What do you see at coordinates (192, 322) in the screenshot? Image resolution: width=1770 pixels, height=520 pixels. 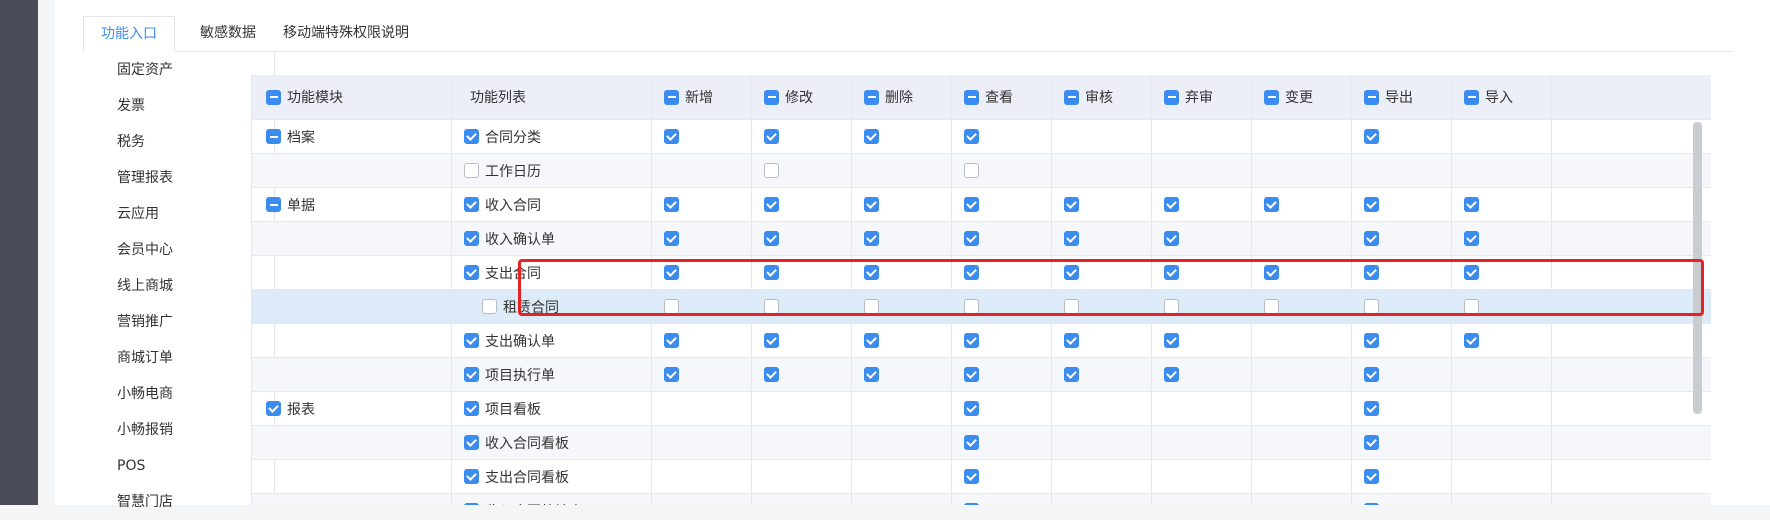 I see `side-menu-item: 营销推广` at bounding box center [192, 322].